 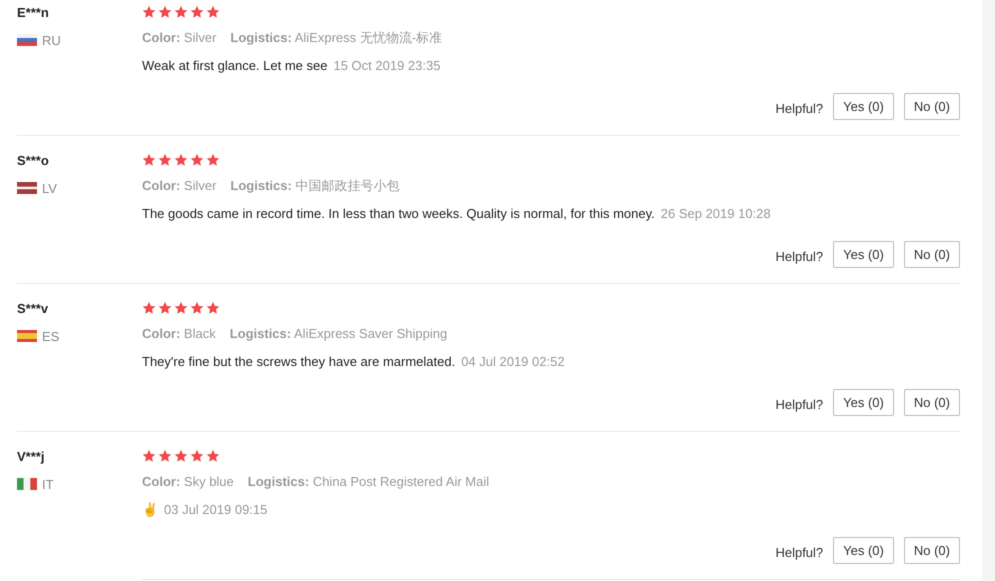 I want to click on reviewer-name: E***n, so click(x=33, y=13).